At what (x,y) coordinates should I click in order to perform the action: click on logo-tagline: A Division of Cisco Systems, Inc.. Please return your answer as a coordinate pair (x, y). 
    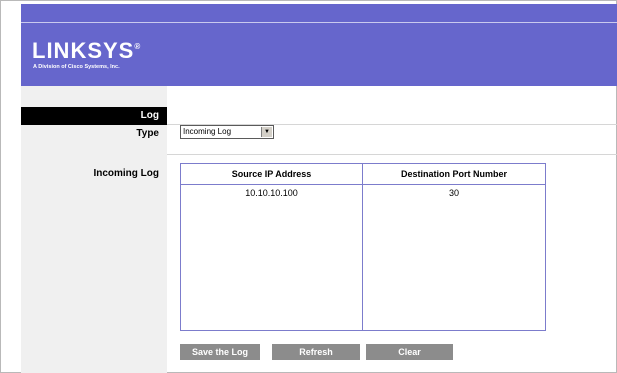
    Looking at the image, I should click on (76, 67).